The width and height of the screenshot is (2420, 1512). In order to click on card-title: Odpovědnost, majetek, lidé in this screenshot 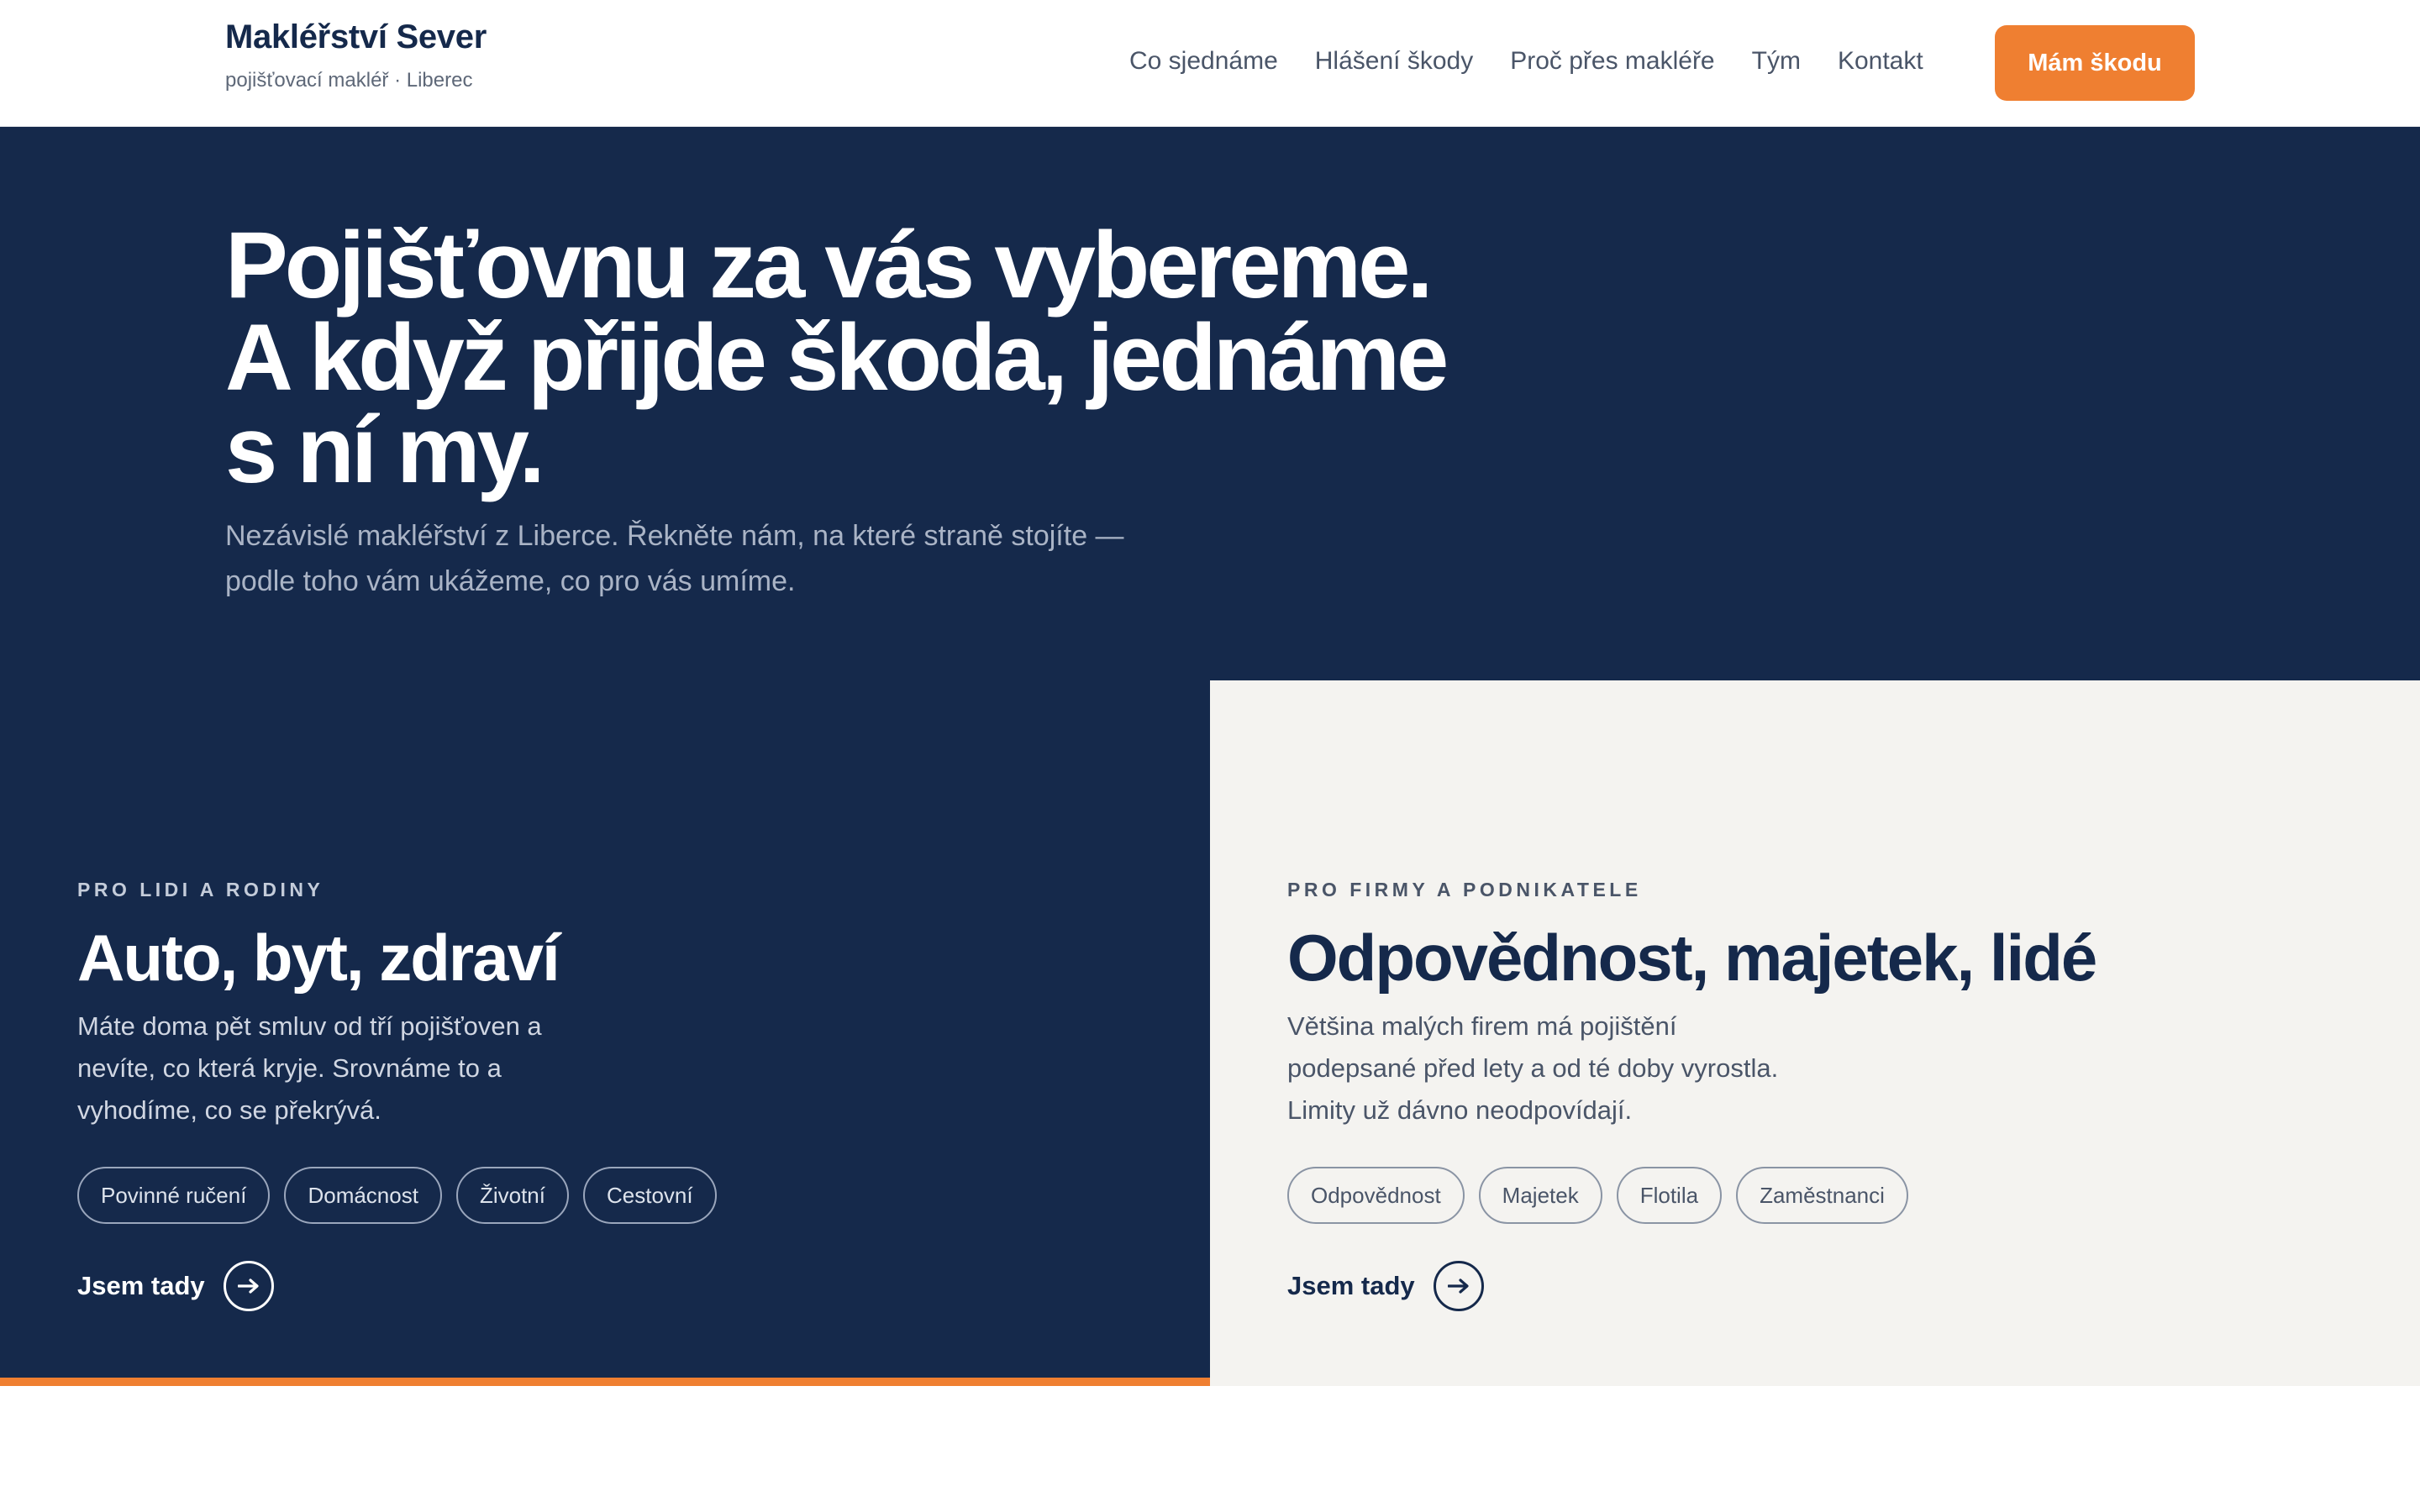, I will do `click(1692, 958)`.